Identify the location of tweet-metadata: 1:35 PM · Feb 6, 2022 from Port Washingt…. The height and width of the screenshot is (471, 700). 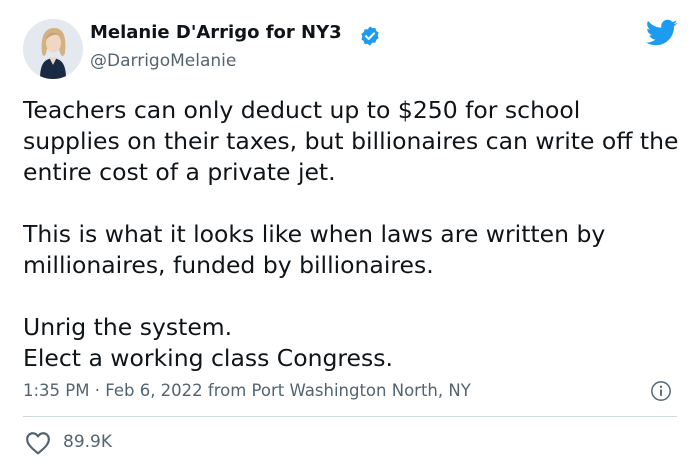
(247, 390).